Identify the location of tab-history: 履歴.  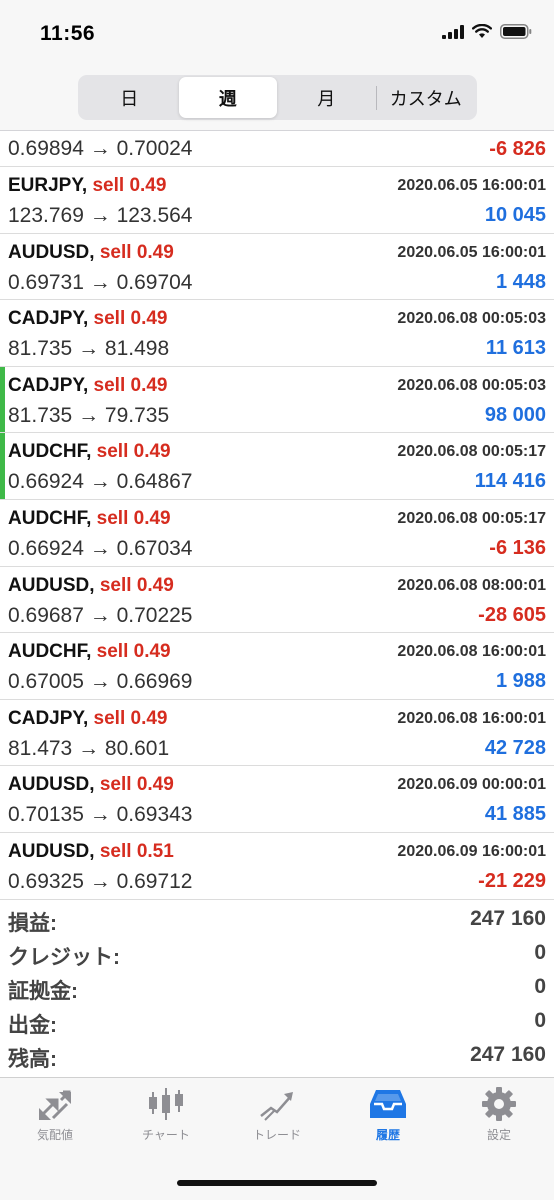
(388, 1116).